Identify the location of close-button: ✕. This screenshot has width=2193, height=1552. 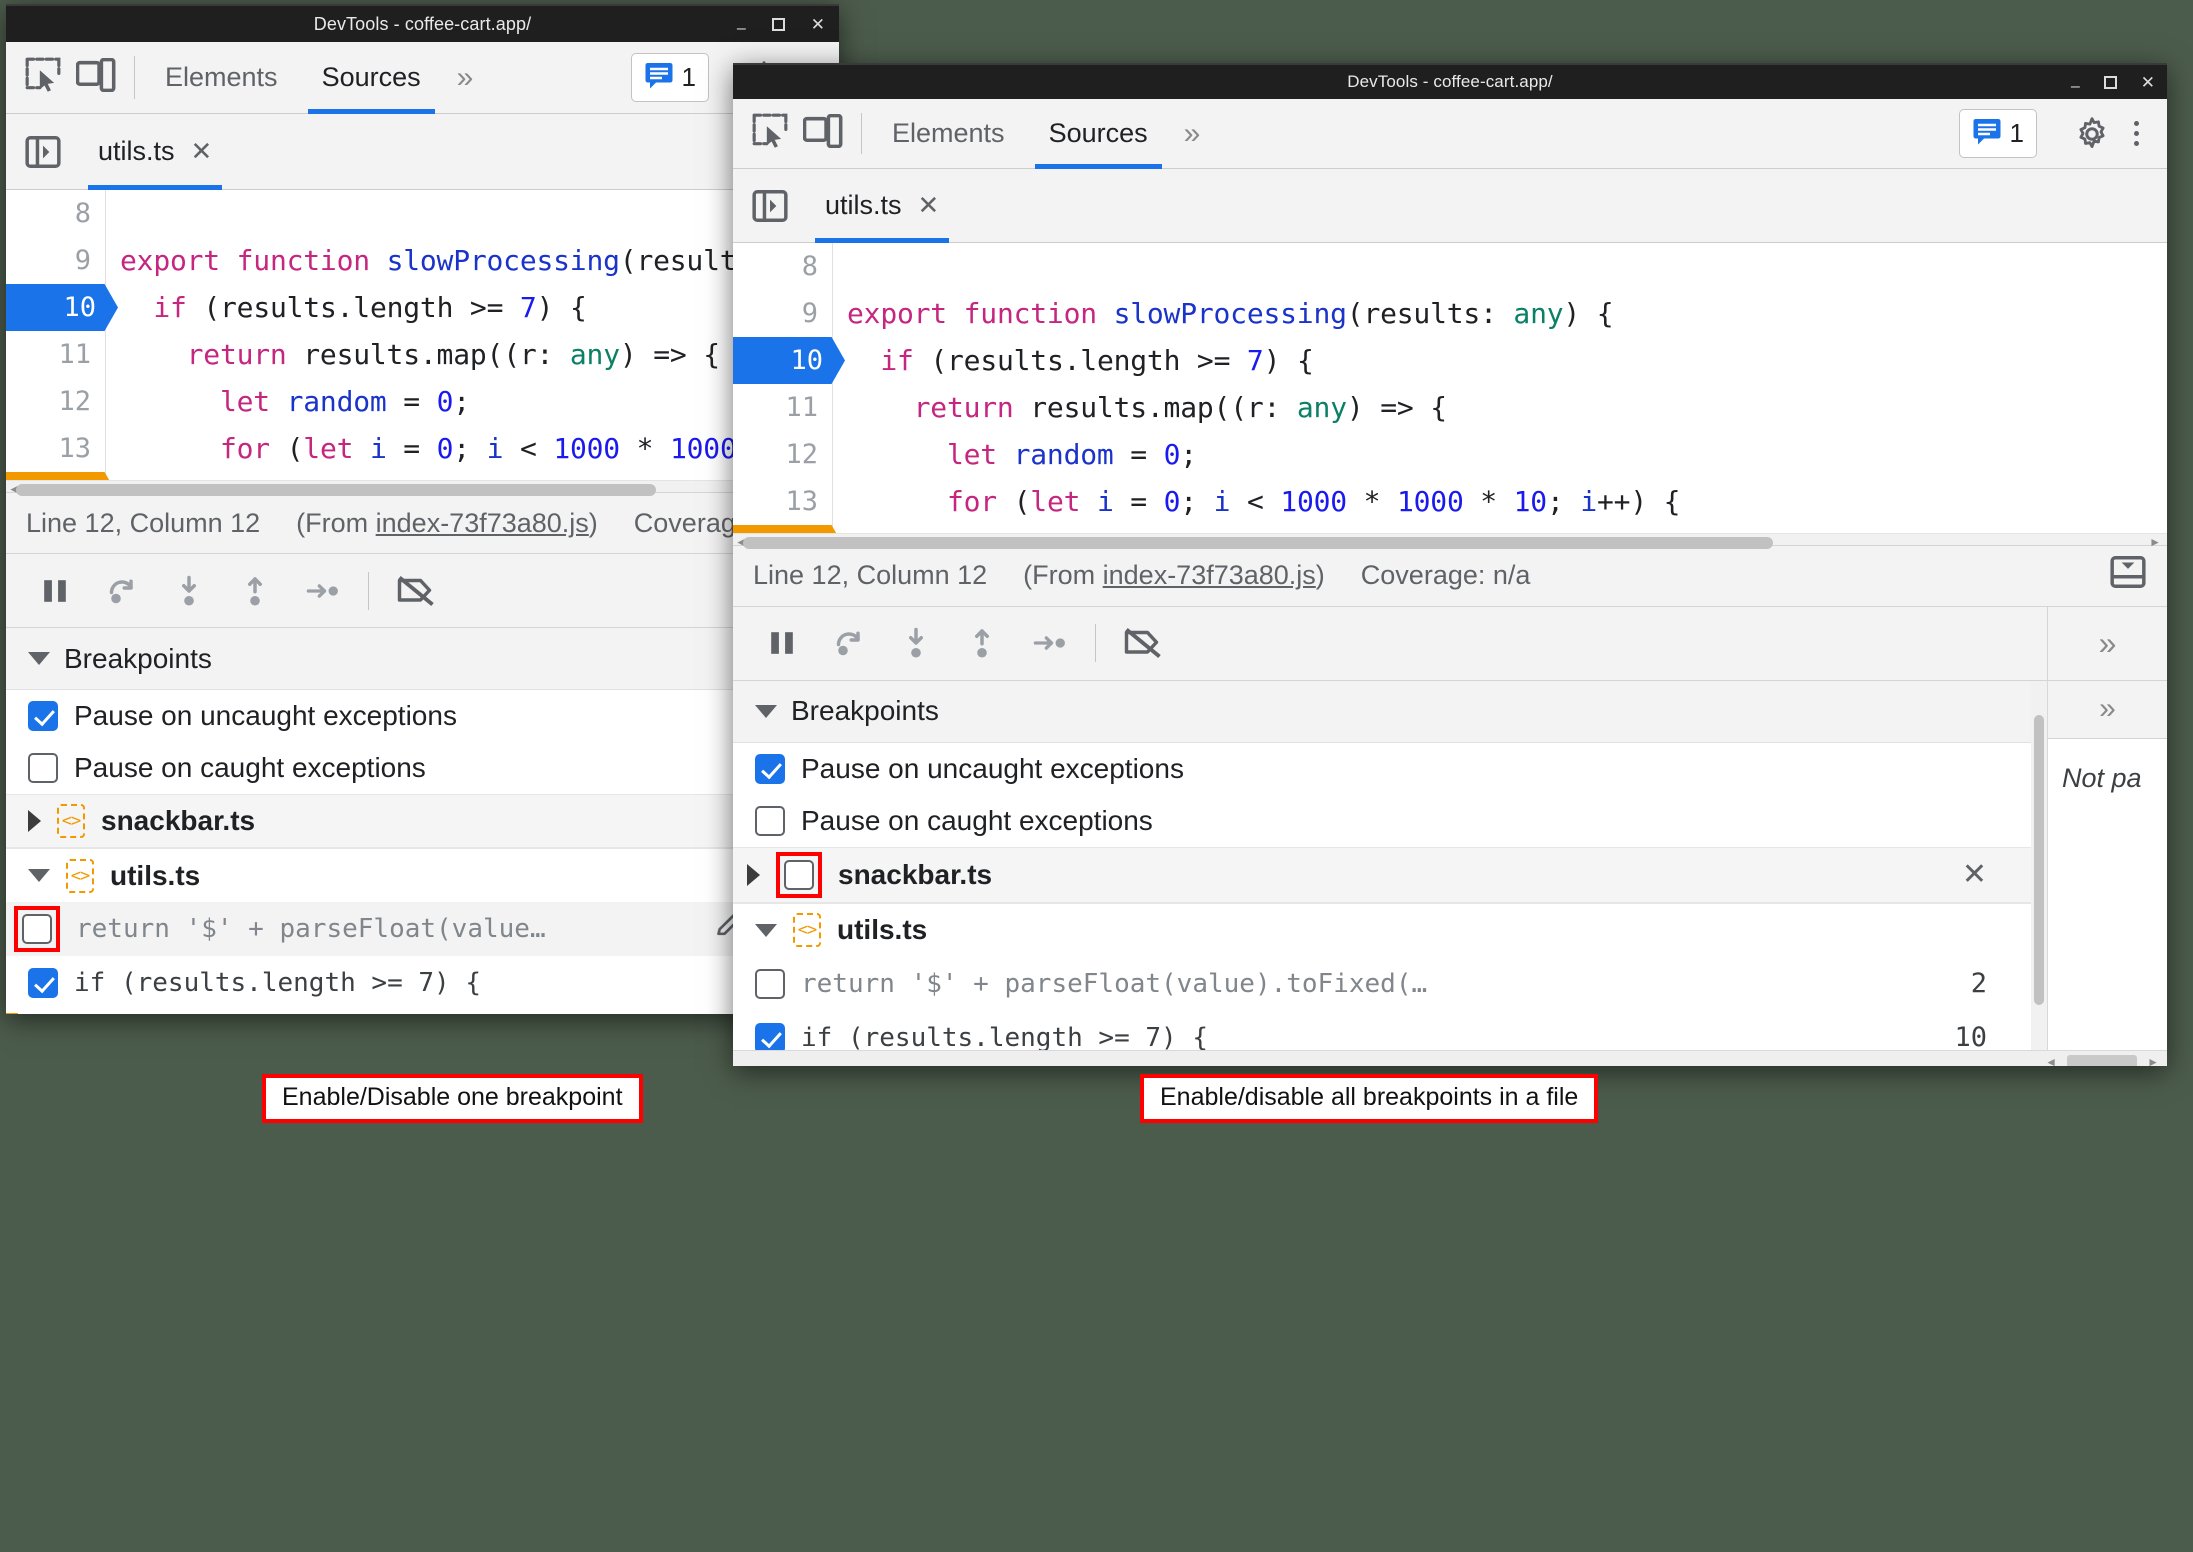
(2148, 82).